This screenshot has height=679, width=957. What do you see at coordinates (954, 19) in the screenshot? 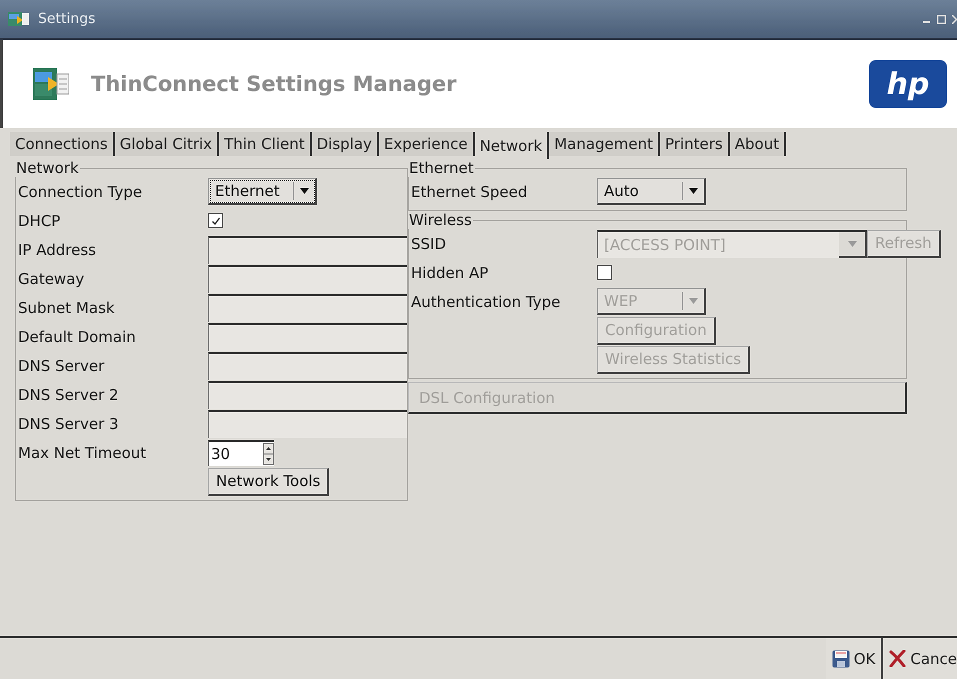
I see `close-icon` at bounding box center [954, 19].